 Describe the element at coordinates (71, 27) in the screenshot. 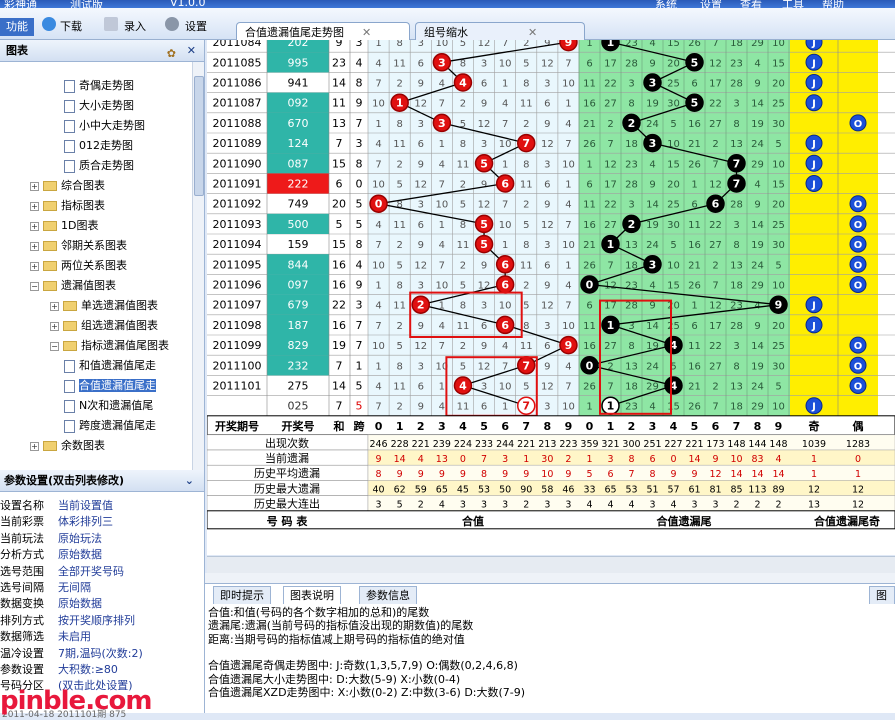

I see `download-button: 下载` at that location.